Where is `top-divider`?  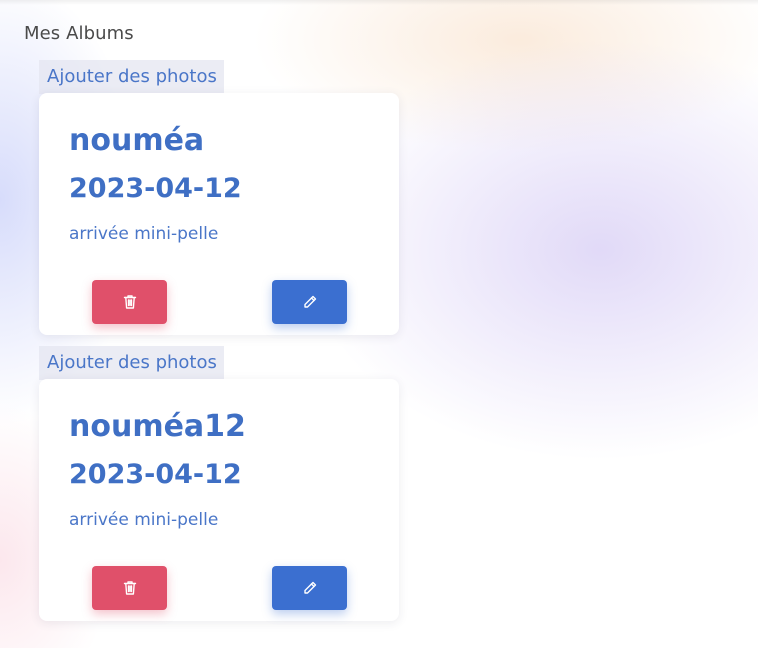 top-divider is located at coordinates (379, 2).